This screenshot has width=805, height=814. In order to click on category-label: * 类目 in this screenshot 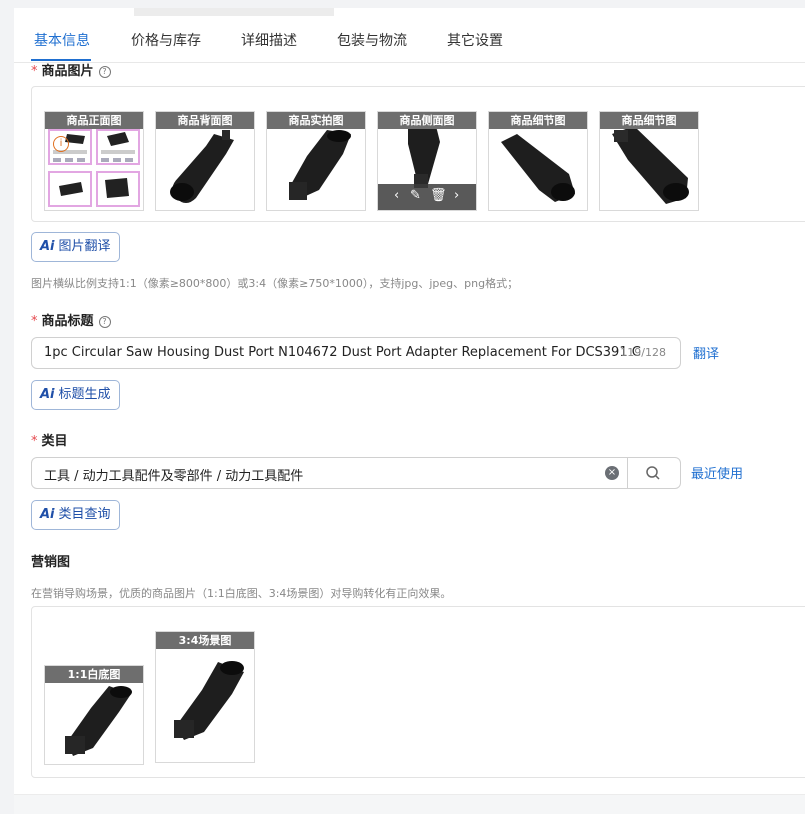, I will do `click(49, 441)`.